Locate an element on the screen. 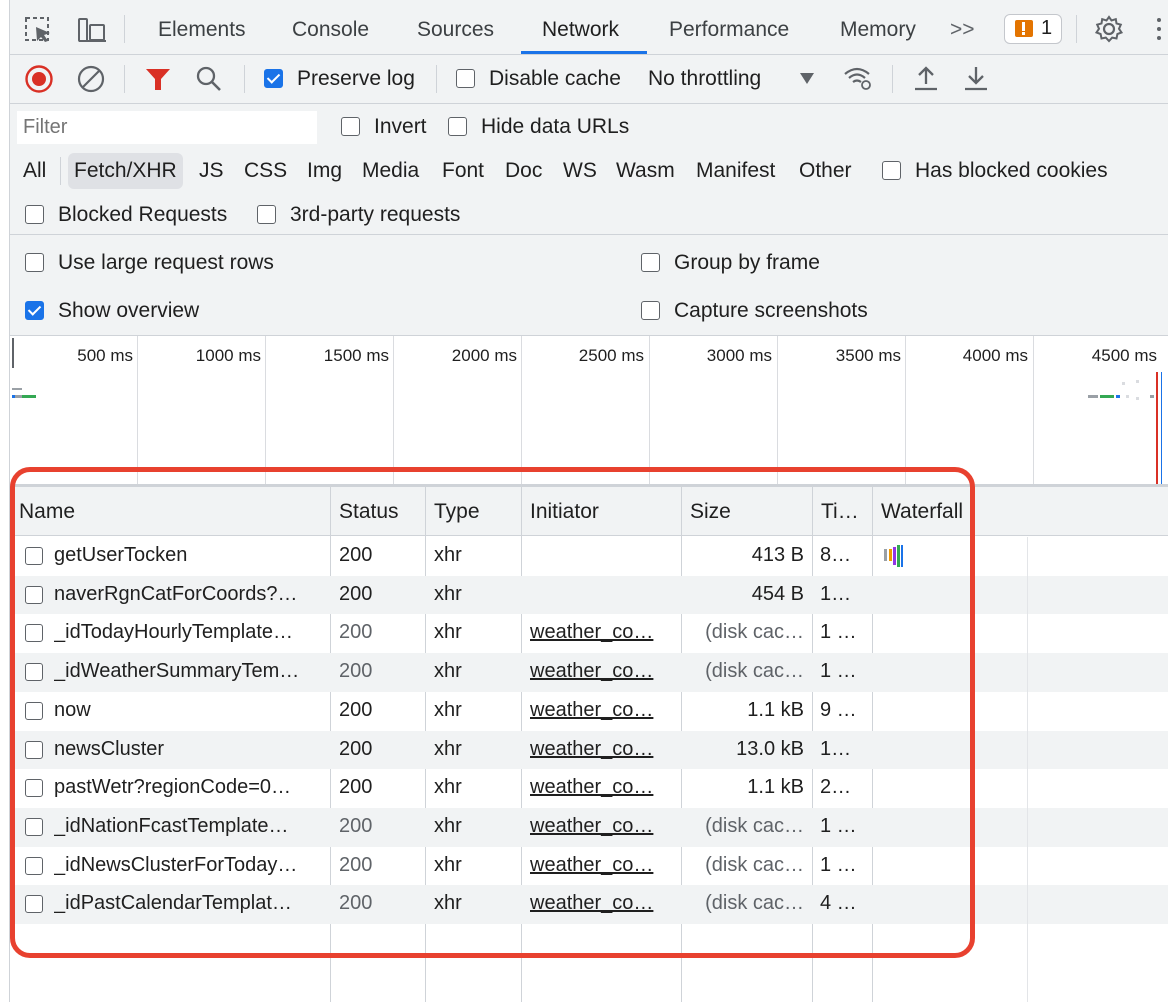 Image resolution: width=1172 pixels, height=1002 pixels. export-har-download-icon is located at coordinates (976, 78).